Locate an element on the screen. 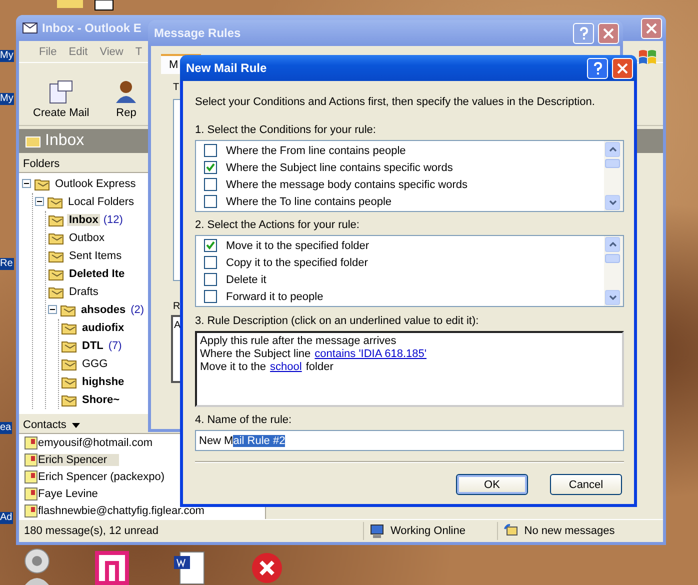  pane-title: Folders is located at coordinates (41, 164).